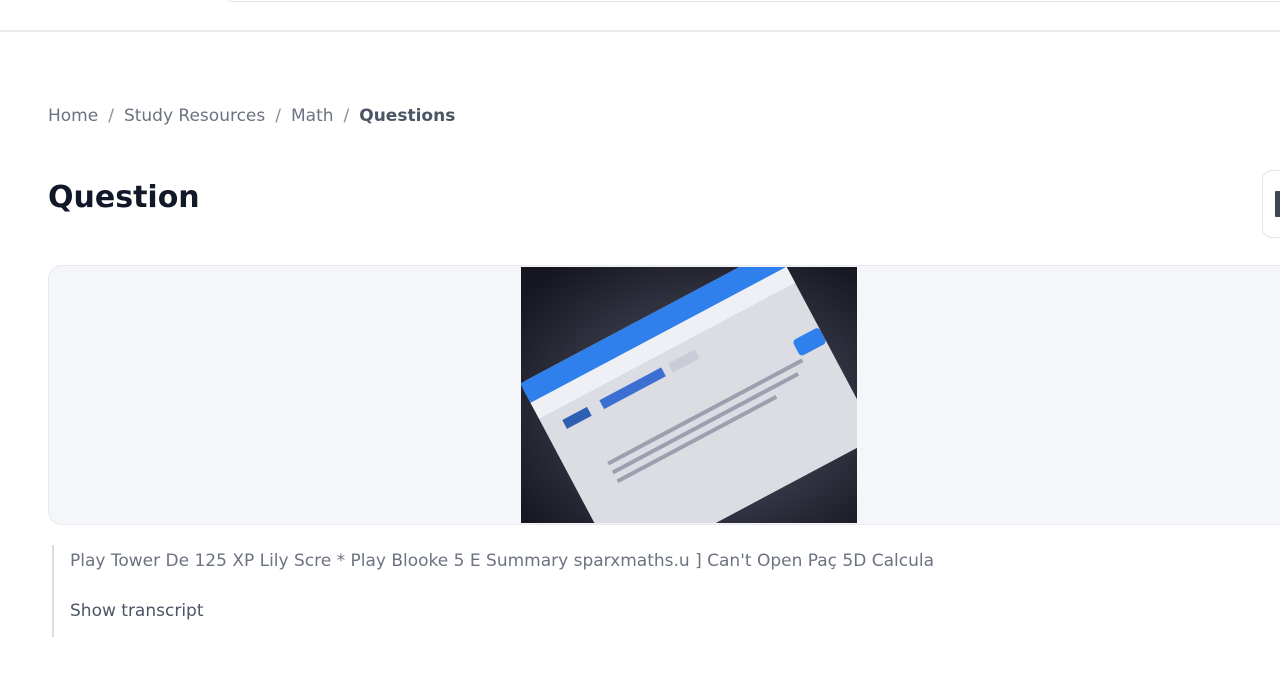 The height and width of the screenshot is (700, 1280). What do you see at coordinates (753, 1) in the screenshot?
I see `search-bar-edge` at bounding box center [753, 1].